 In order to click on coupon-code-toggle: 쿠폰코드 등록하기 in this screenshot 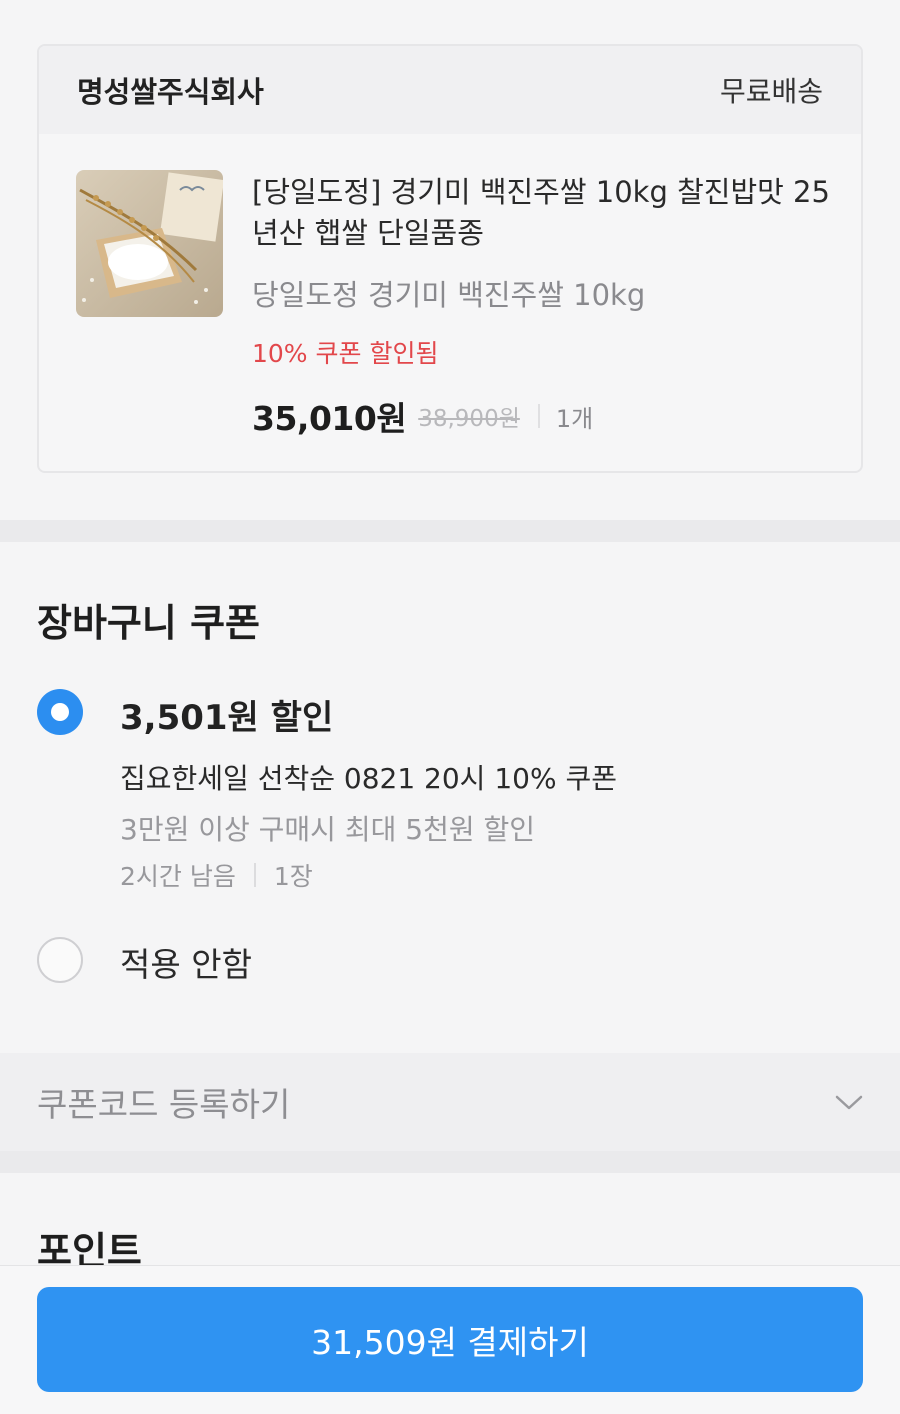, I will do `click(450, 1102)`.